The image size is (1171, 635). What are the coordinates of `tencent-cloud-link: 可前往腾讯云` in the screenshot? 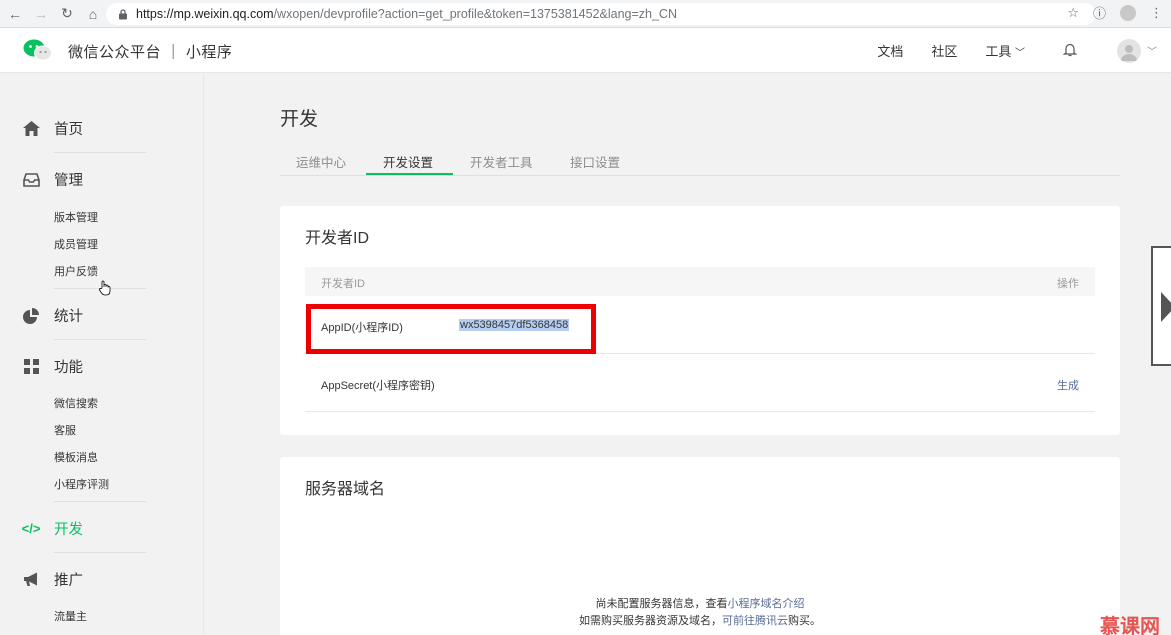 It's located at (755, 621).